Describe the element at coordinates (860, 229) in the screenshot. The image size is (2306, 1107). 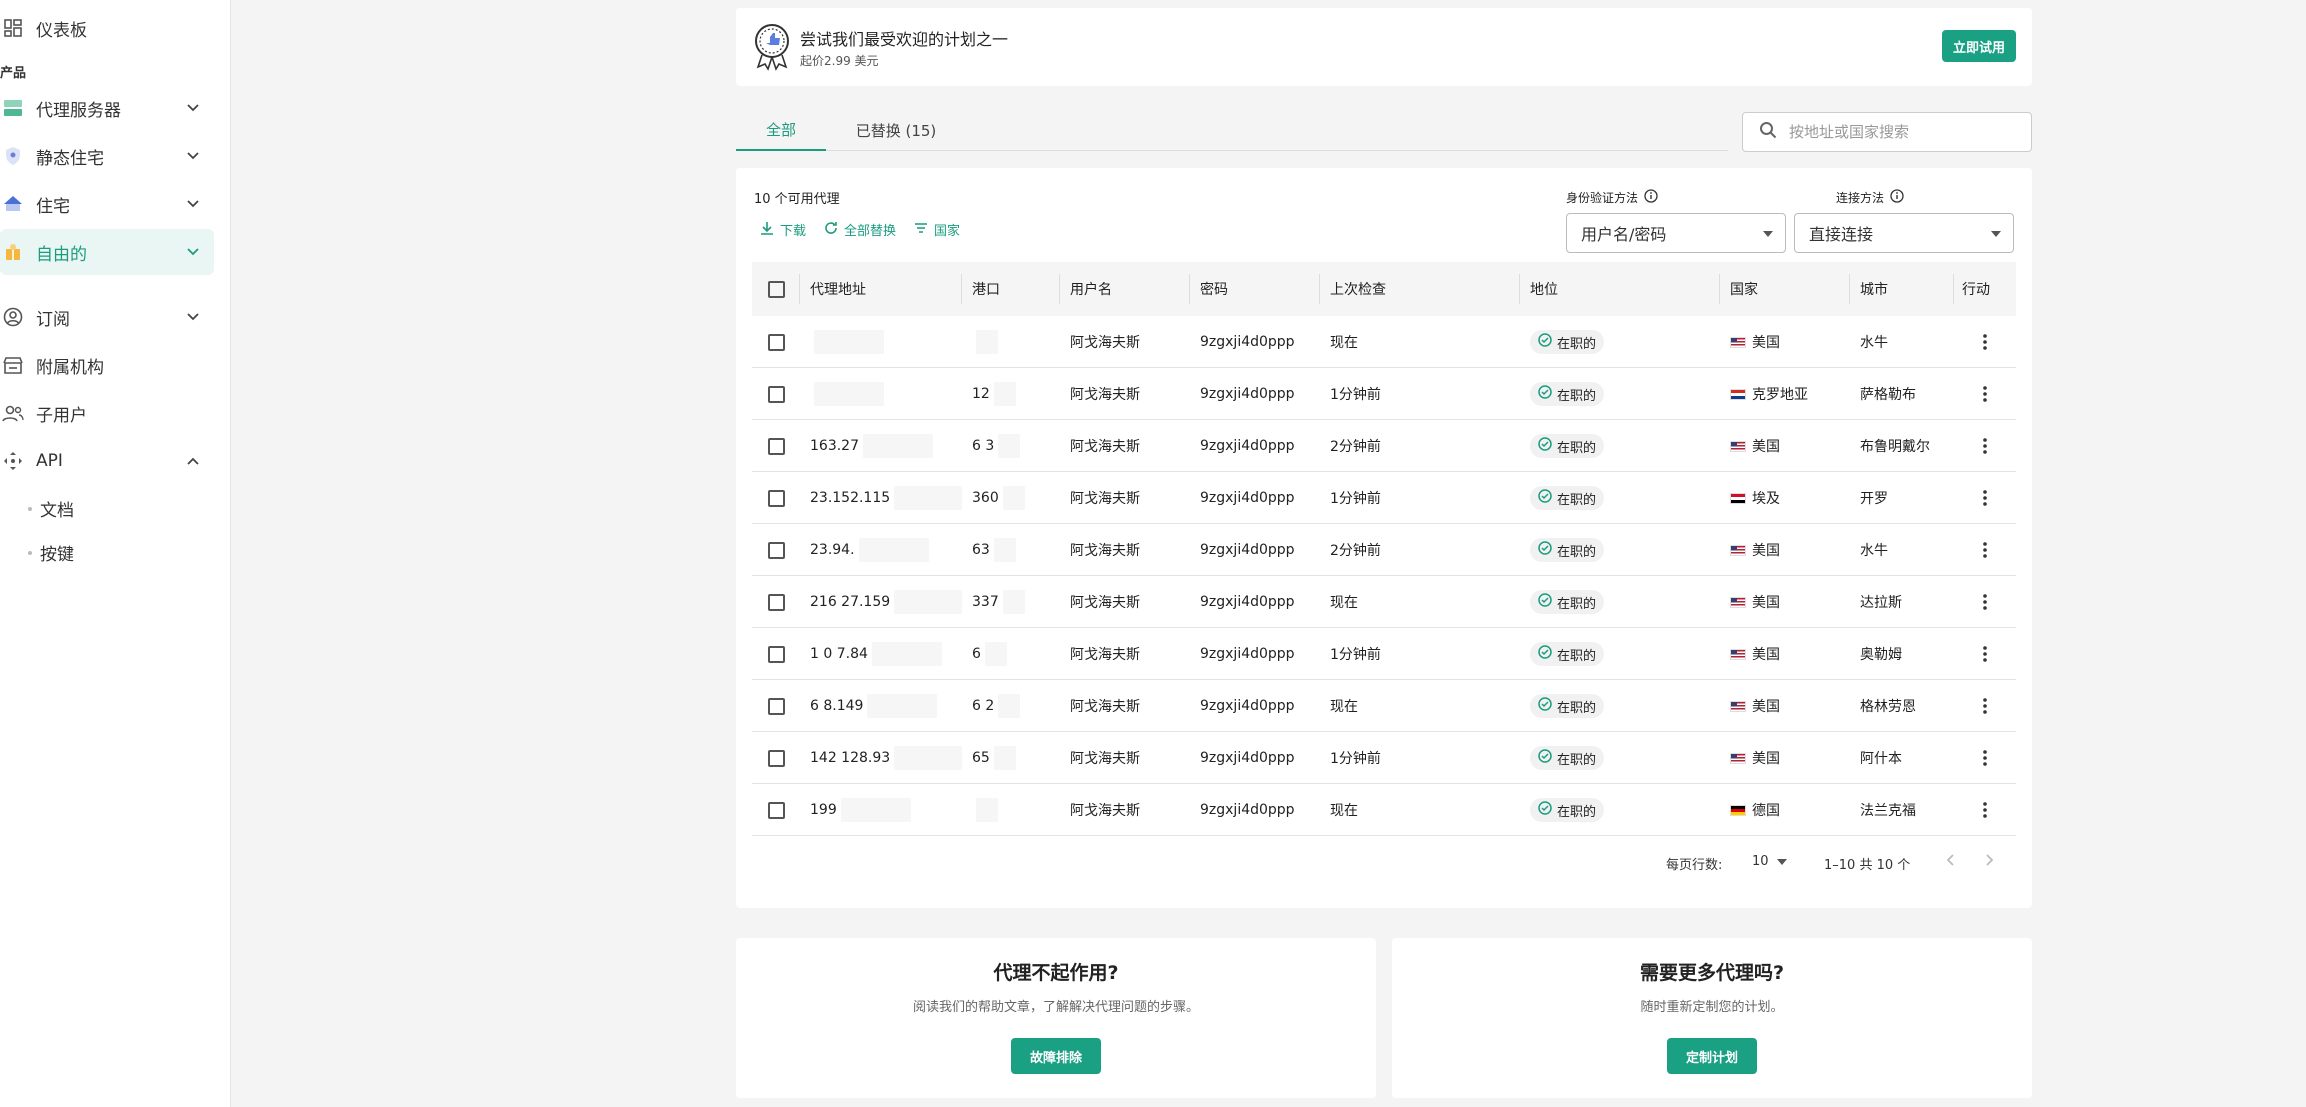
I see `replace-all-button: 全部替换` at that location.